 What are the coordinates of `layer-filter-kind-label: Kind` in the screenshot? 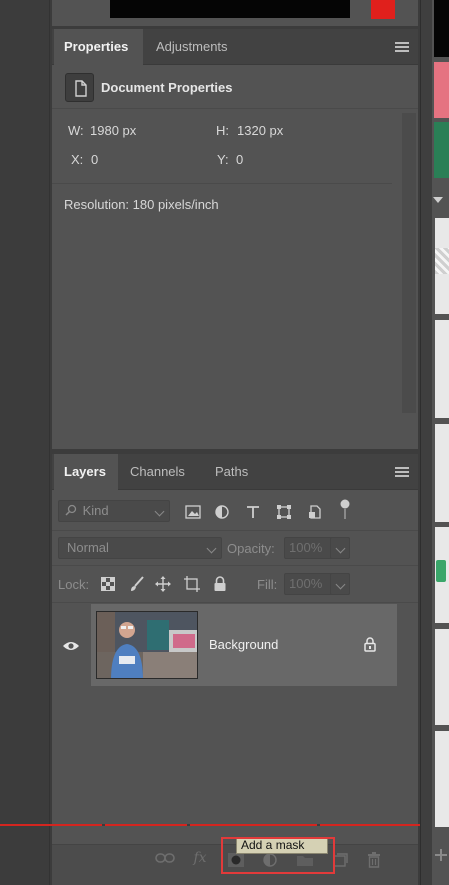 It's located at (95, 510).